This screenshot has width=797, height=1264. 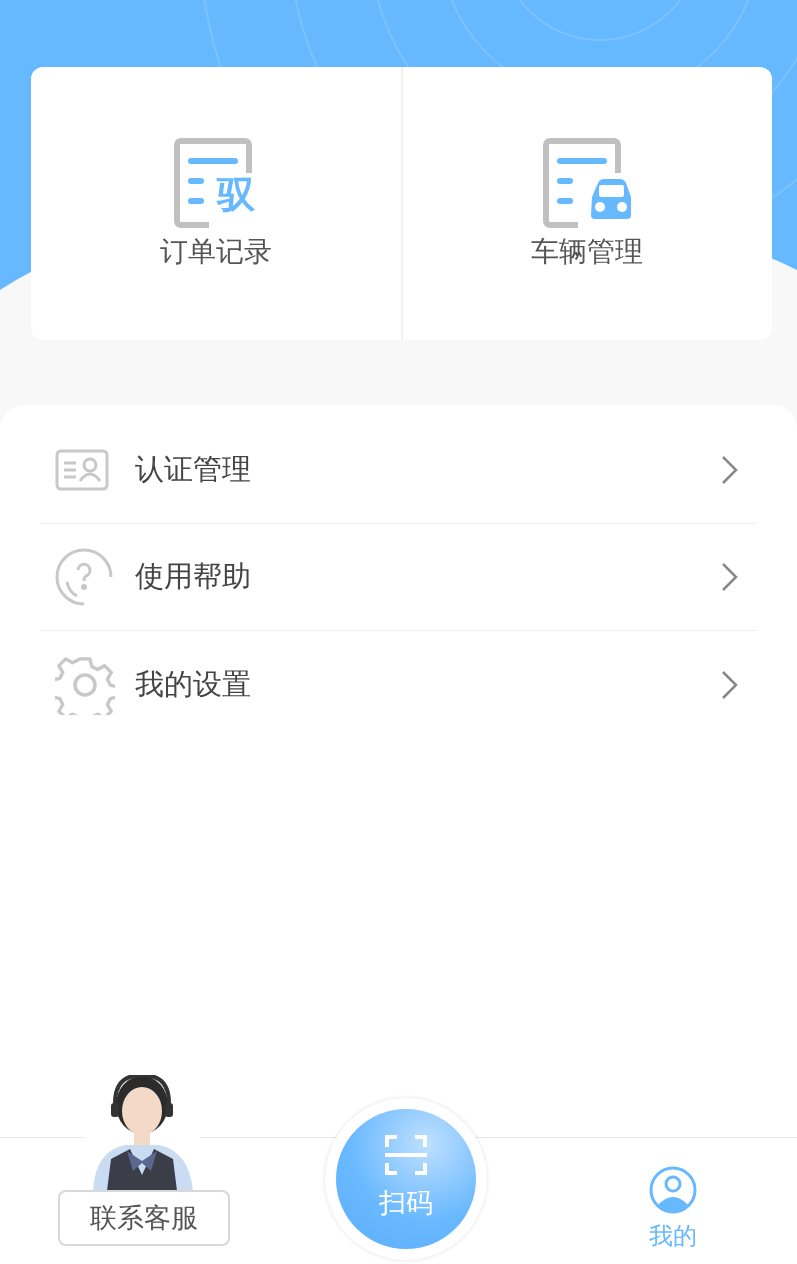 I want to click on shortcut-item: 车辆管理, so click(x=586, y=203).